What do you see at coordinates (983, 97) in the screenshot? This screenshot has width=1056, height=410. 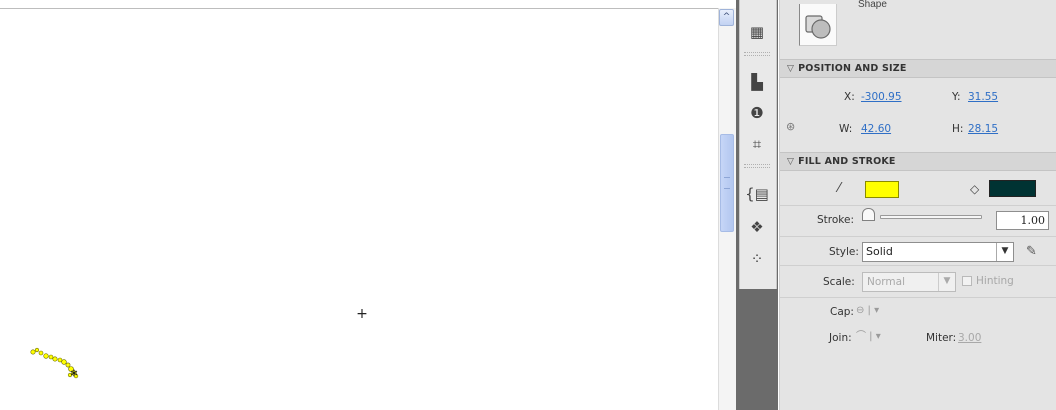 I see `y-value: 31.55` at bounding box center [983, 97].